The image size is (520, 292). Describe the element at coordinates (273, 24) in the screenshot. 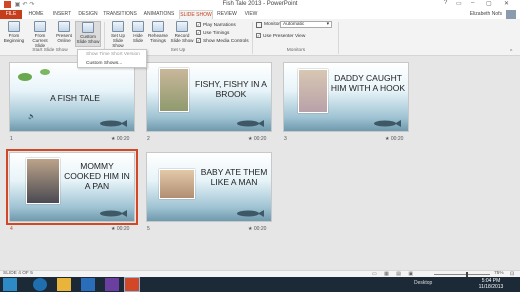

I see `monitor-label: Monitor:` at that location.